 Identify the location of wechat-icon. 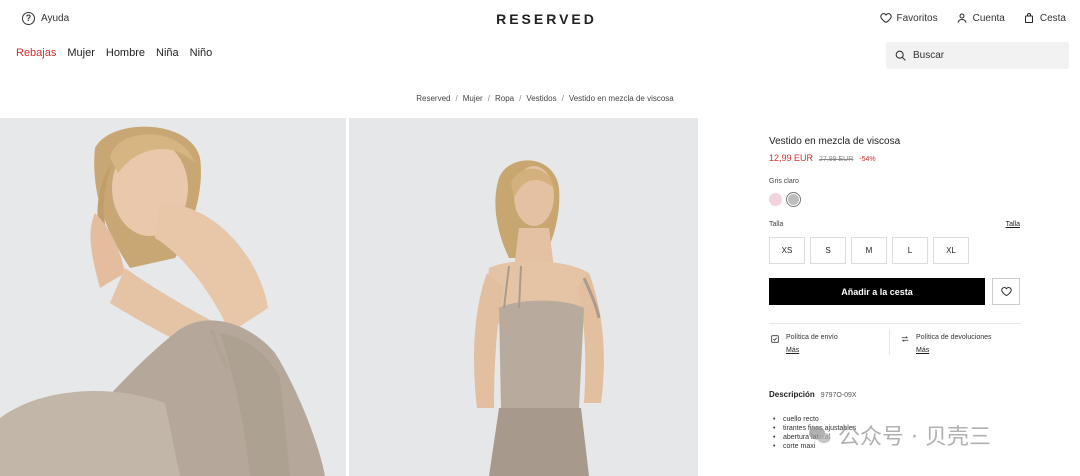
(820, 435).